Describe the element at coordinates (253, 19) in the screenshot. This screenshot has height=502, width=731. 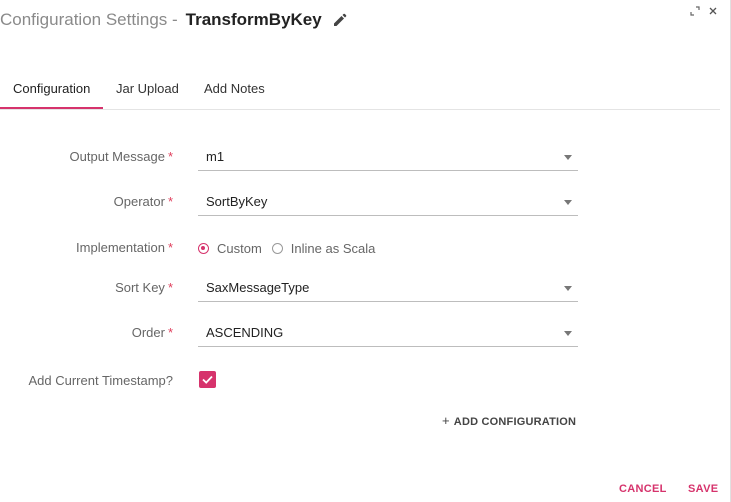
I see `component-name: TransformByKey` at that location.